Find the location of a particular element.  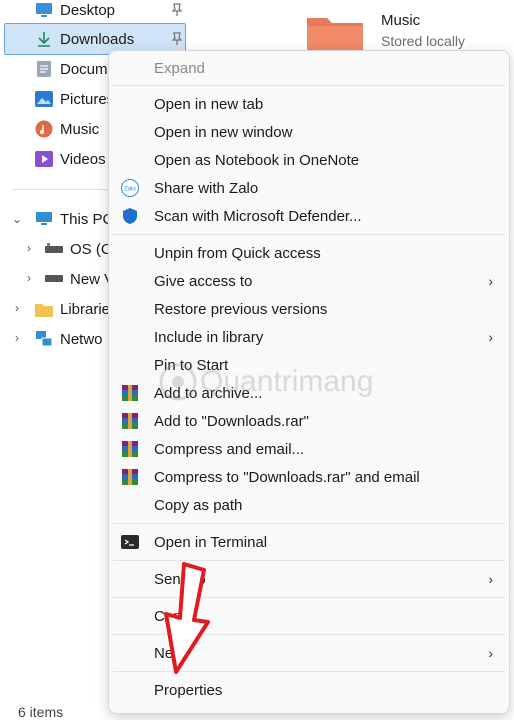

menu-item-copy: Copy is located at coordinates (309, 616).